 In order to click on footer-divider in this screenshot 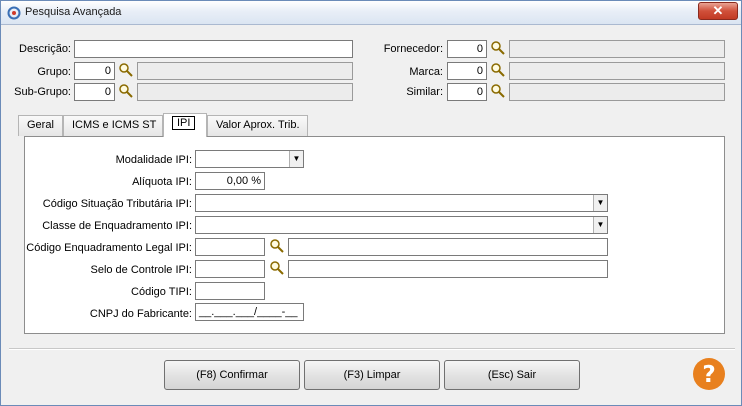, I will do `click(372, 349)`.